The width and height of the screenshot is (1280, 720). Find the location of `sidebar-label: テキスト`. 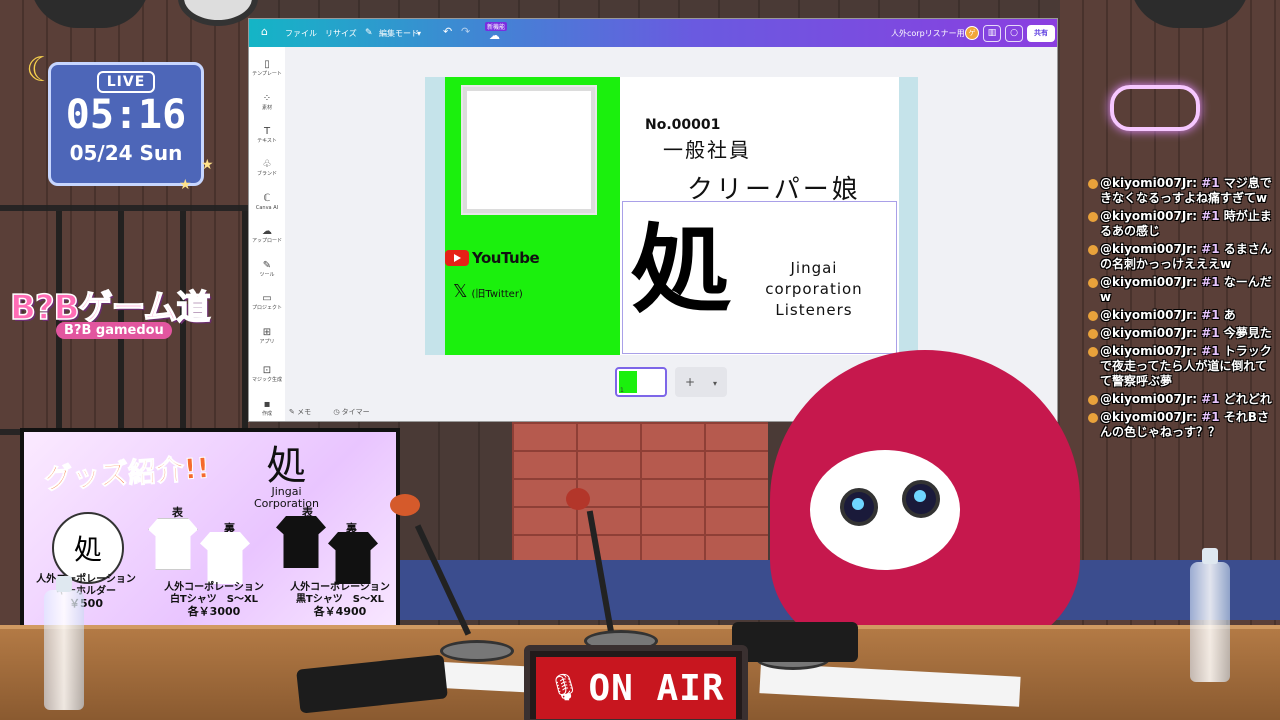

sidebar-label: テキスト is located at coordinates (267, 141).